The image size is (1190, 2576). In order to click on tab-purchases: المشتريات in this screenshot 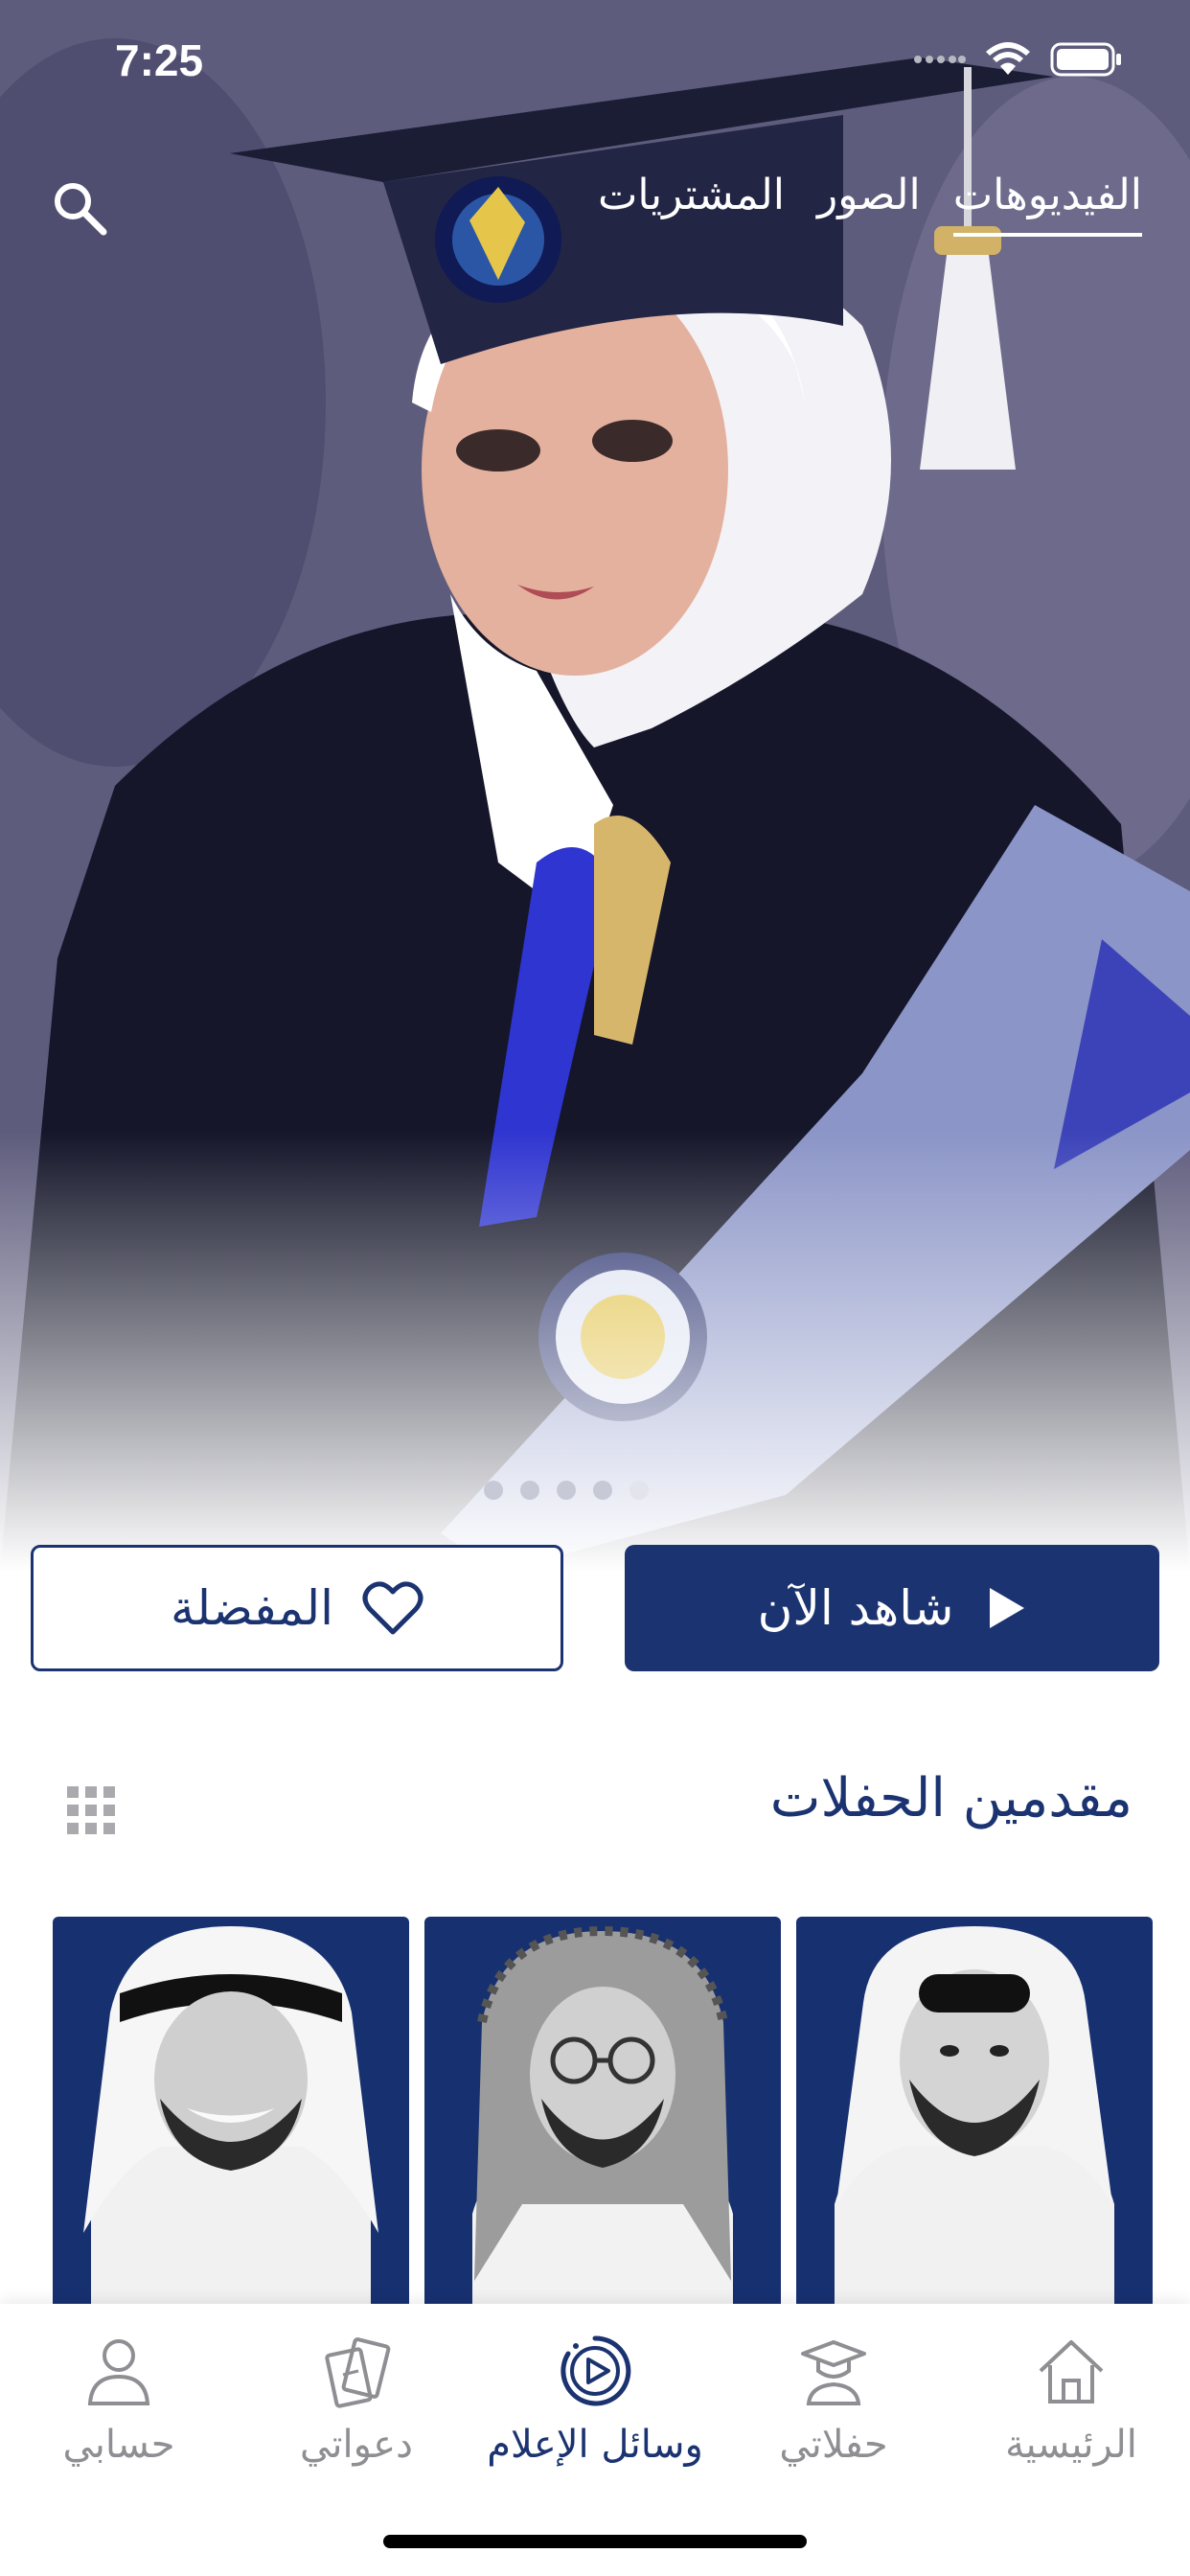, I will do `click(692, 204)`.